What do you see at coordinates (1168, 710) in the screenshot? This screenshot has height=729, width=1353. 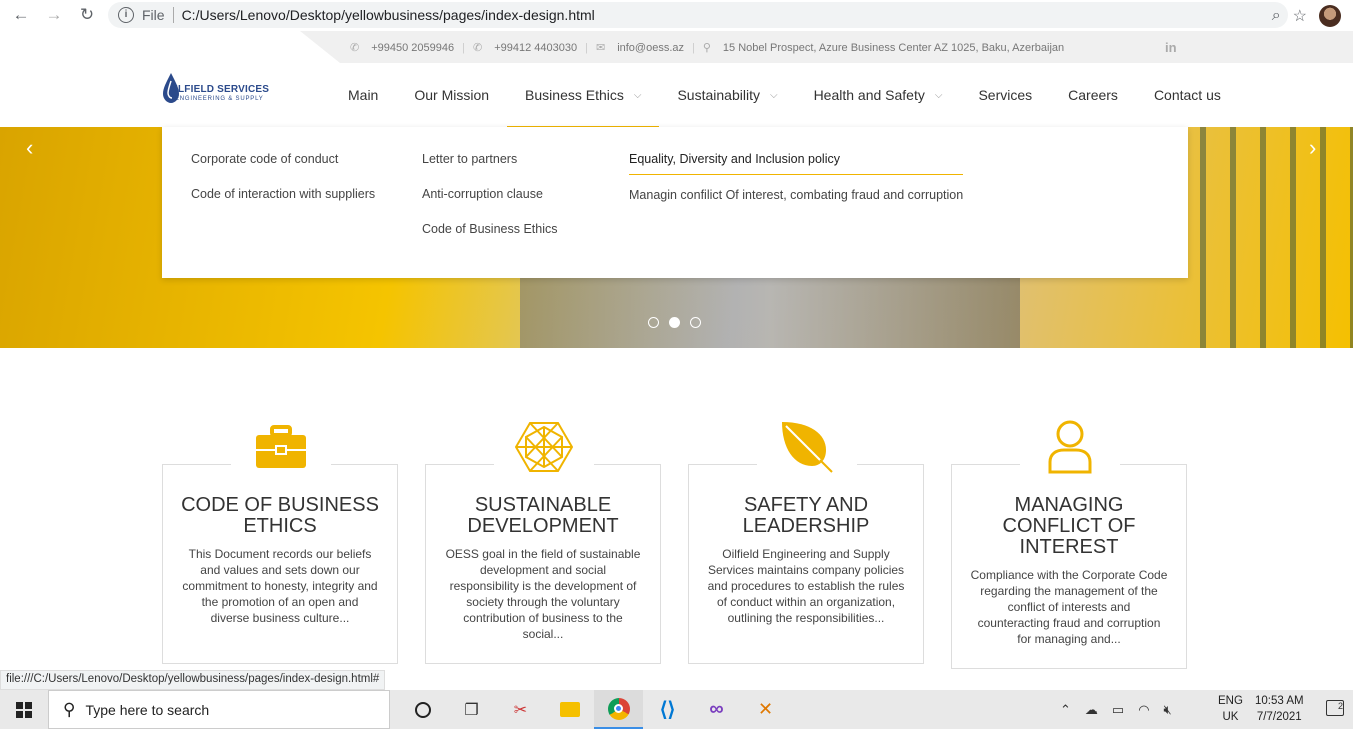 I see `volume-muted-icon: 🔇︎` at bounding box center [1168, 710].